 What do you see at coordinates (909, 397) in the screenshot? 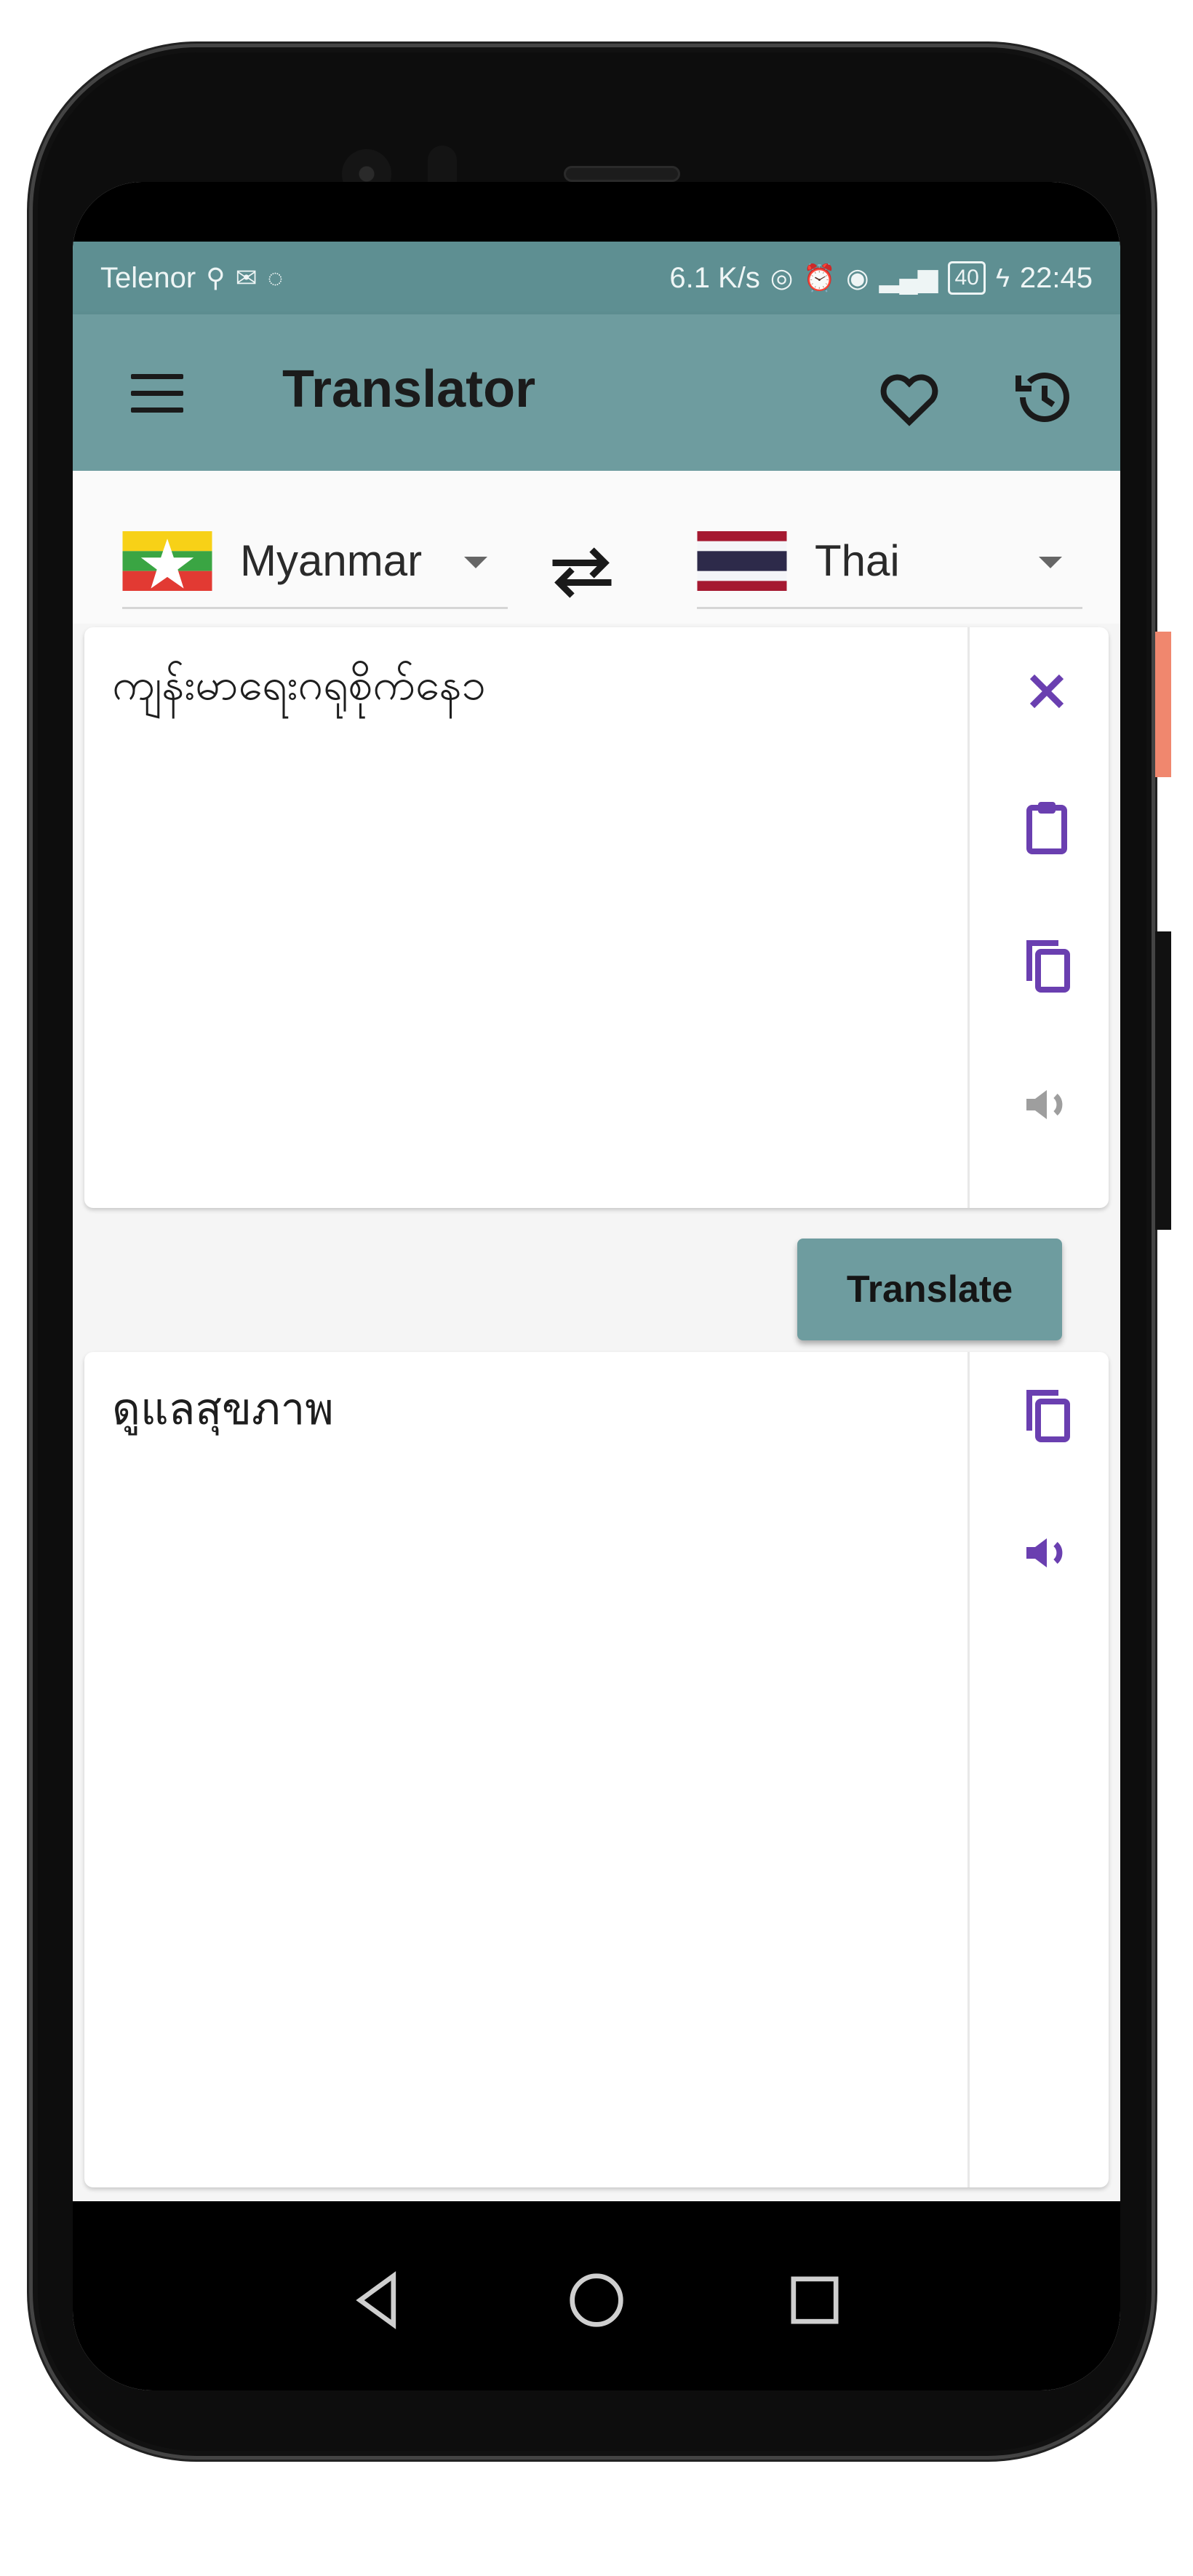
I see `heart-icon` at bounding box center [909, 397].